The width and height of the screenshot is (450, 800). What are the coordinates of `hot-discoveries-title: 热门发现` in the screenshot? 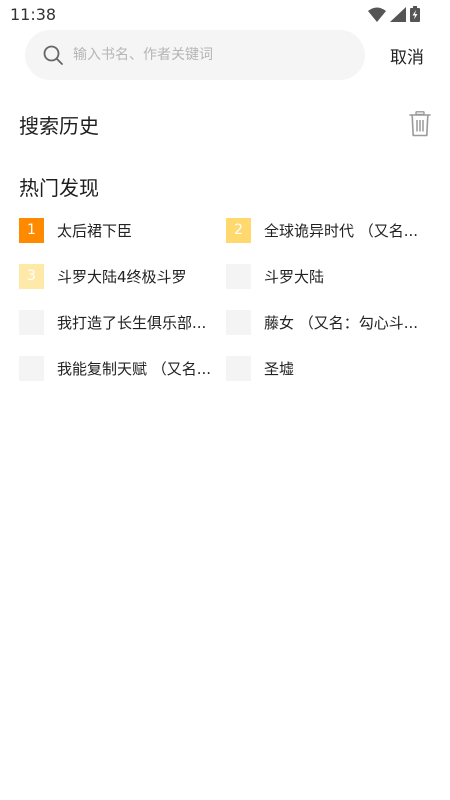 It's located at (59, 188).